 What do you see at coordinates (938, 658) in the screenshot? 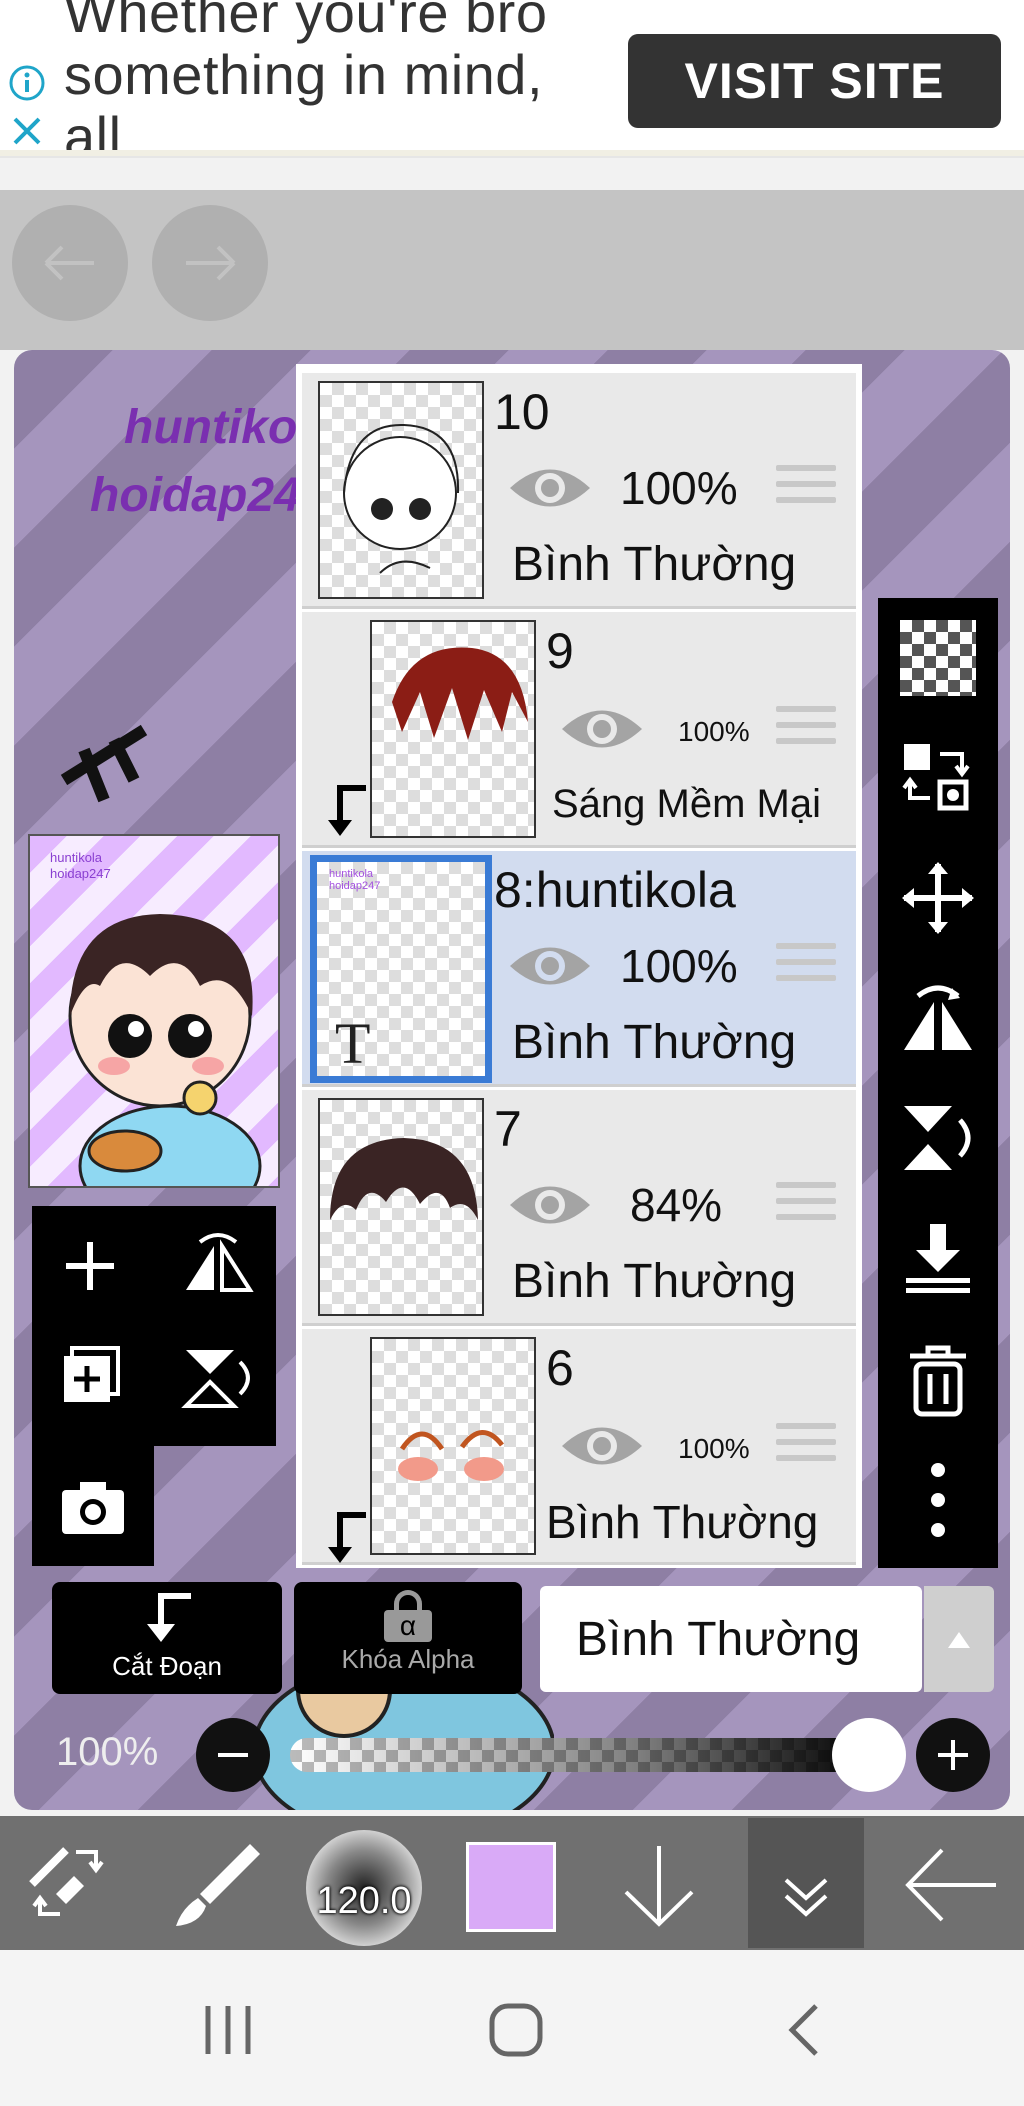
I see `transparency-icon` at bounding box center [938, 658].